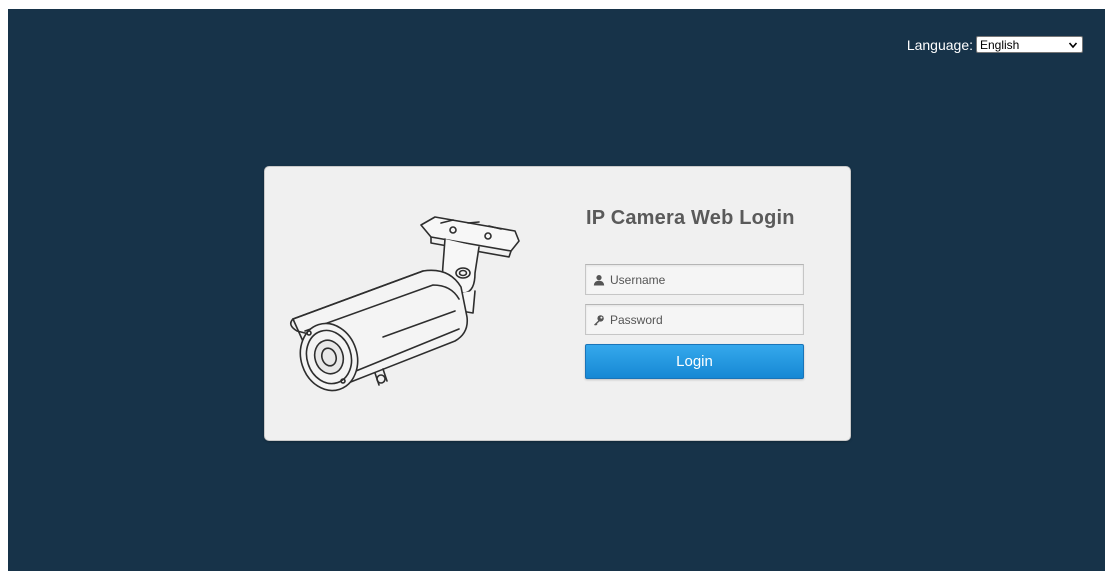 This screenshot has width=1105, height=571. What do you see at coordinates (694, 319) in the screenshot?
I see `password-input: Password` at bounding box center [694, 319].